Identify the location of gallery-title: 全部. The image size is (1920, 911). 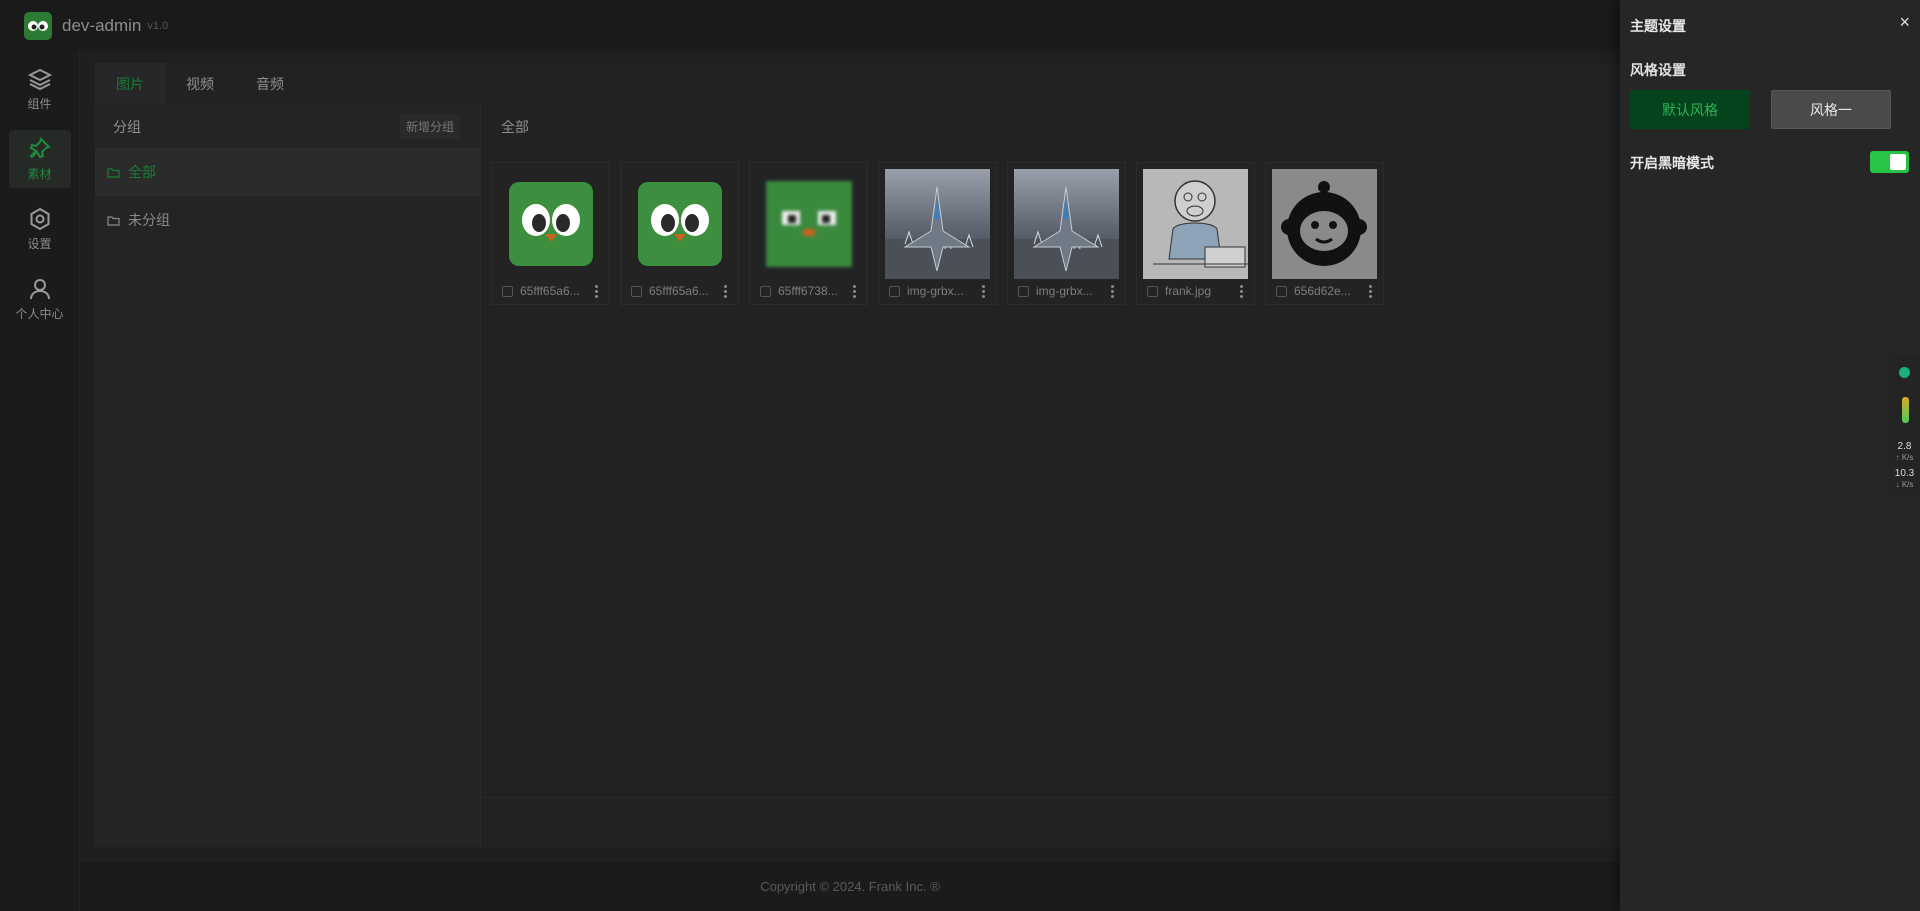
(515, 126).